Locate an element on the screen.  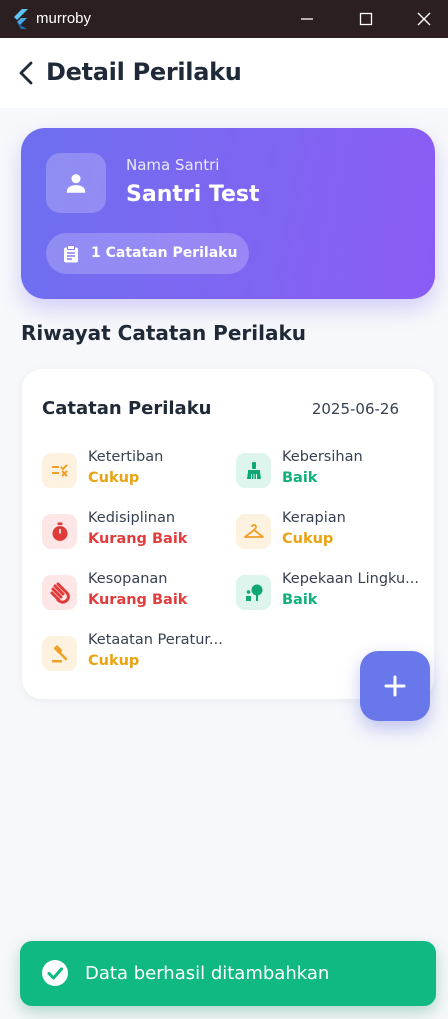
close-icon is located at coordinates (424, 19).